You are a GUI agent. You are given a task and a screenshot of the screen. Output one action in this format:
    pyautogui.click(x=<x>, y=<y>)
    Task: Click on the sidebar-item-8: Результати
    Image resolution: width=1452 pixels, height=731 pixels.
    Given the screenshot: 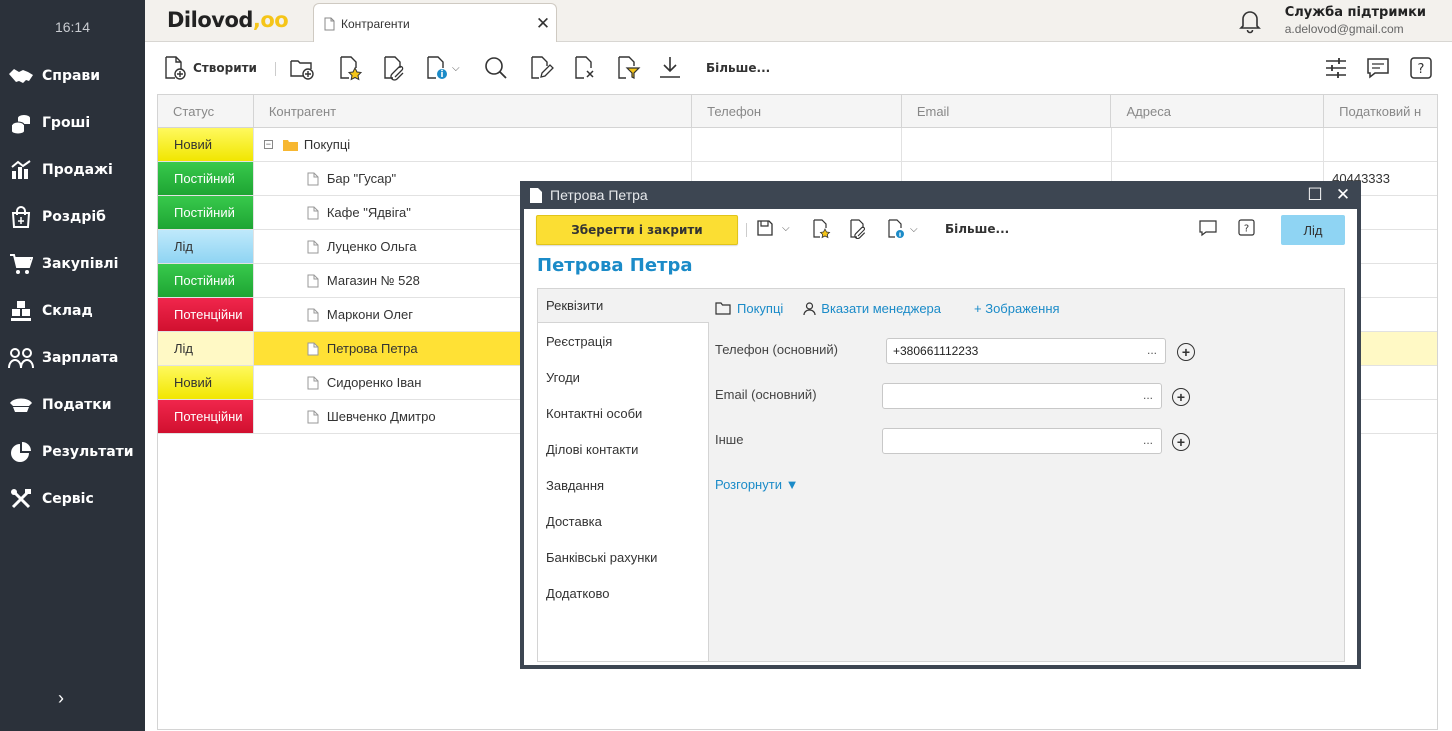 What is the action you would take?
    pyautogui.click(x=72, y=451)
    